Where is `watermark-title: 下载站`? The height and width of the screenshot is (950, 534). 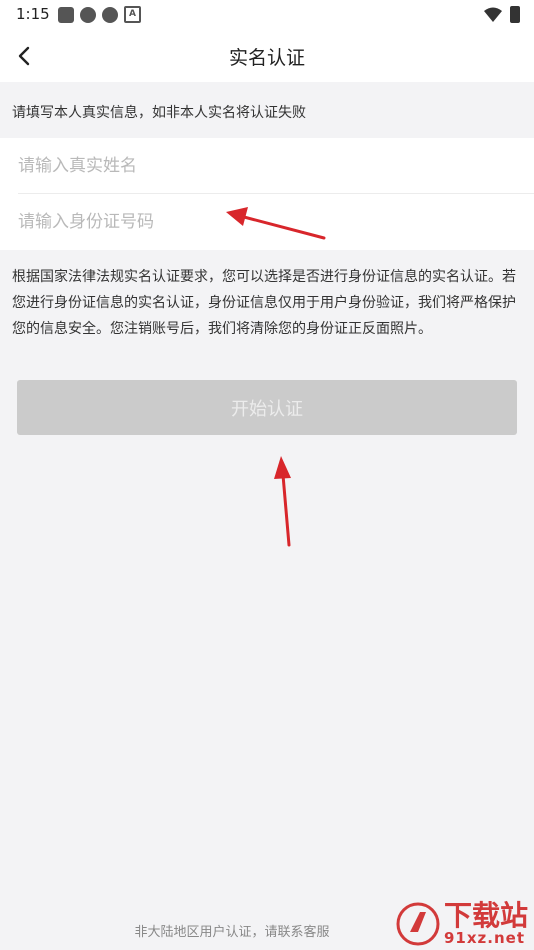
watermark-title: 下载站 is located at coordinates (485, 915).